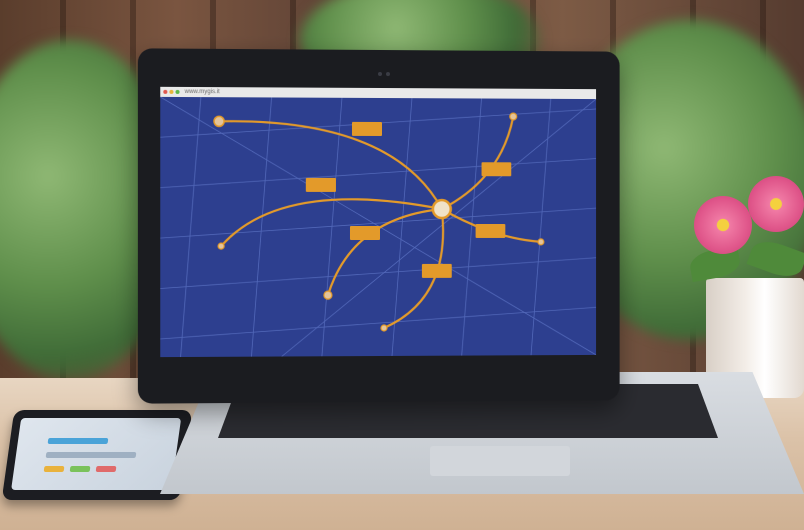 Image resolution: width=804 pixels, height=530 pixels. I want to click on maximize-window-icon, so click(177, 92).